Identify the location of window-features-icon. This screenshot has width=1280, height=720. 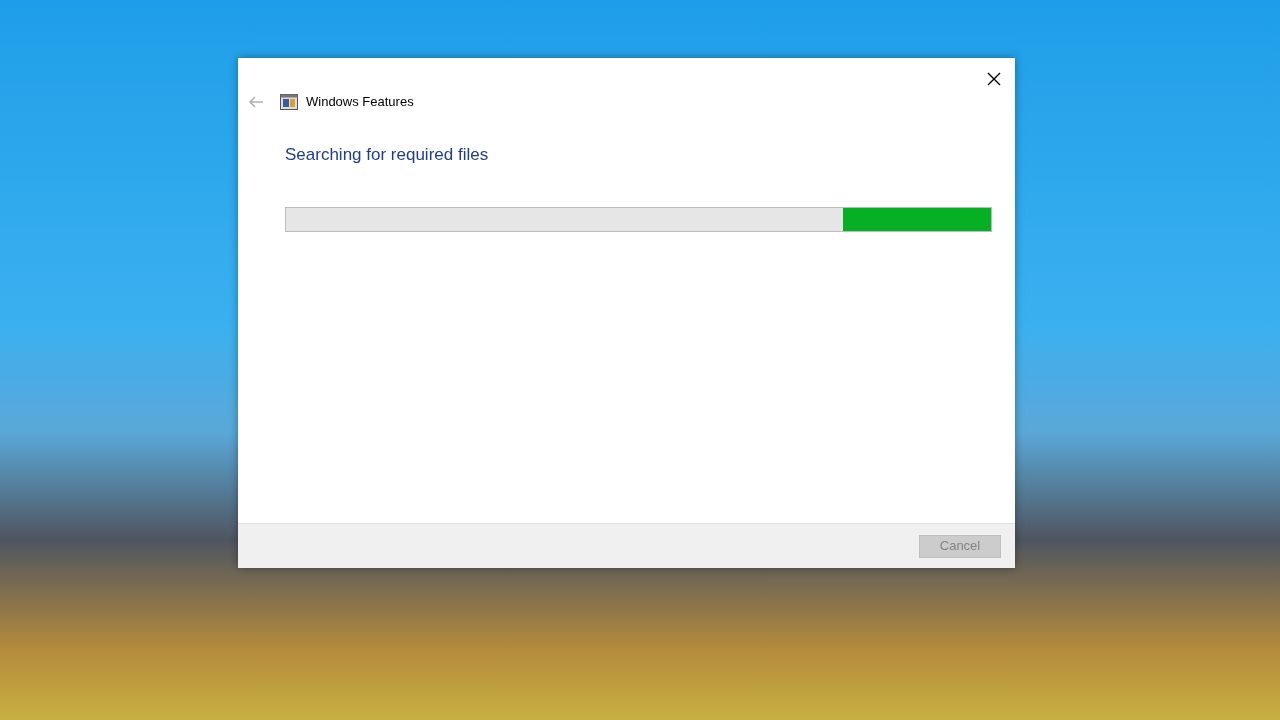
(289, 101).